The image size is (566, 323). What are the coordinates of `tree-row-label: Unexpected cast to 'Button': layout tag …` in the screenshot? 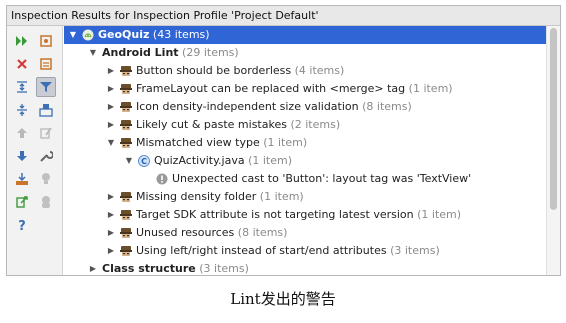 It's located at (322, 178).